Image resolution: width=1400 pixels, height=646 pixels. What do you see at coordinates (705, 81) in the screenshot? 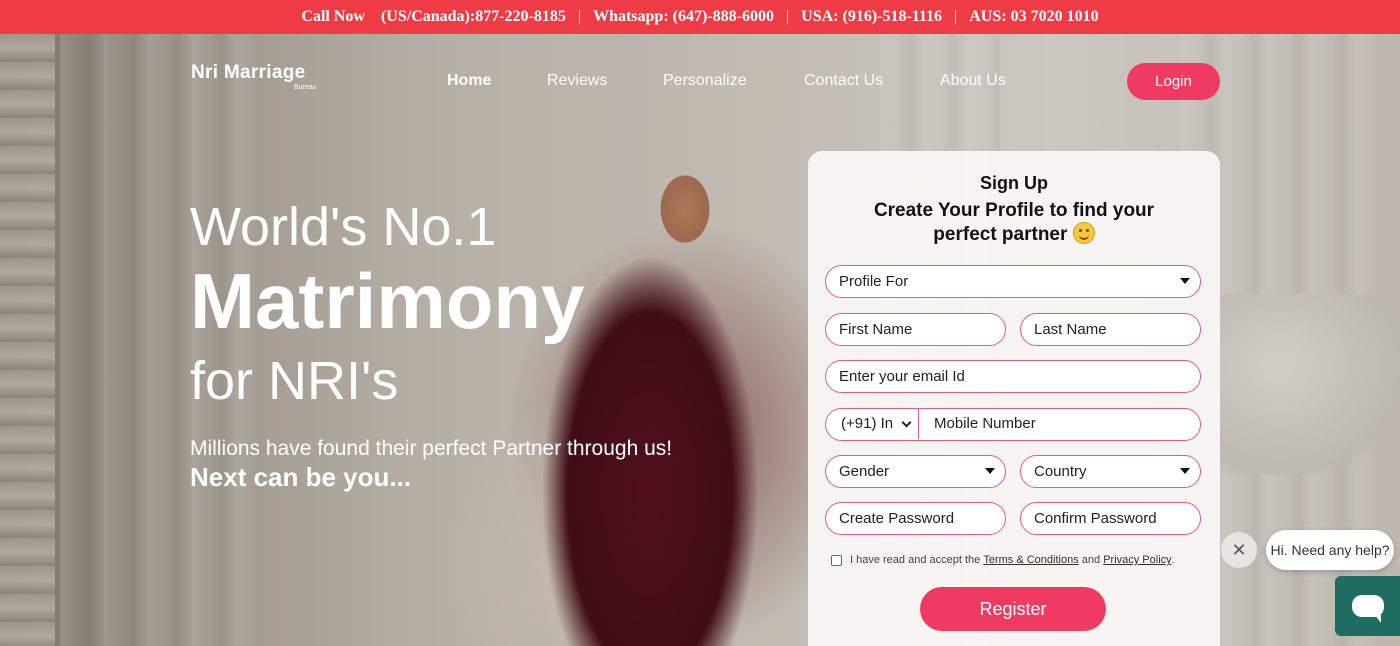
I see `nav-personalize: Personalize` at bounding box center [705, 81].